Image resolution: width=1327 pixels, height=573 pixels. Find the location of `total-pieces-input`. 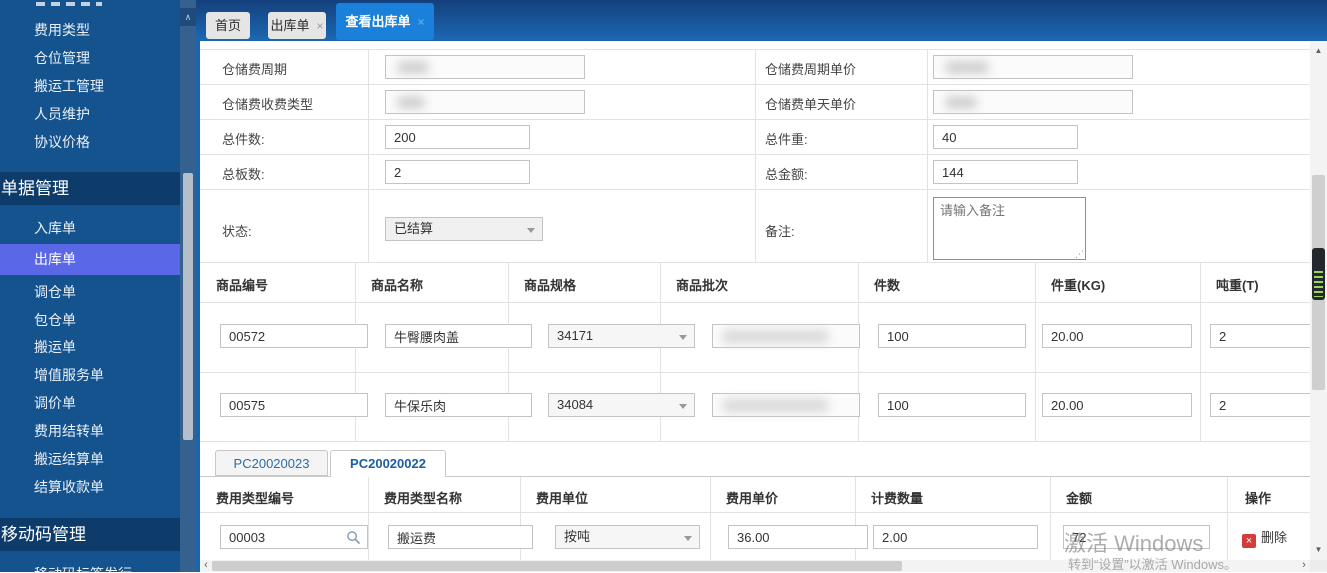

total-pieces-input is located at coordinates (457, 137).